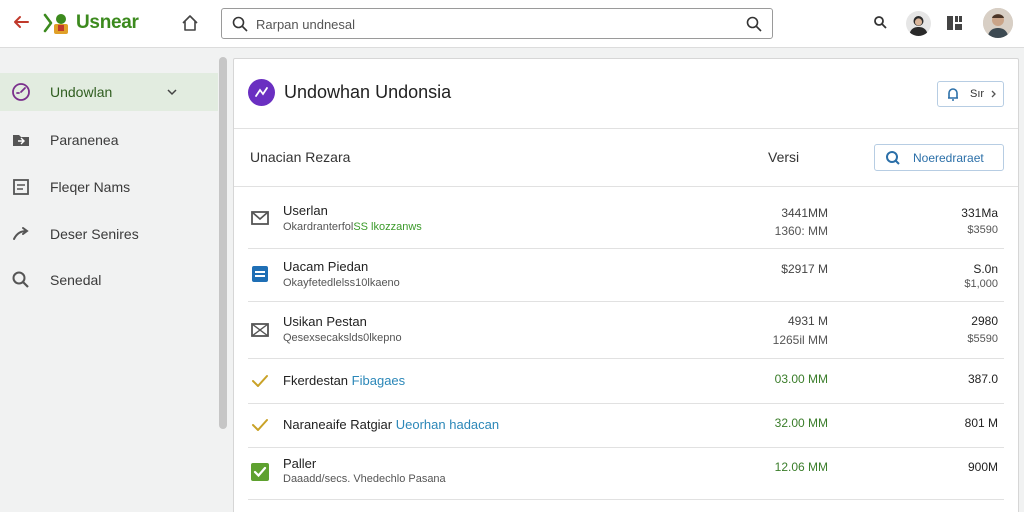 The width and height of the screenshot is (1024, 512). I want to click on row-size-value: 801 M, so click(981, 423).